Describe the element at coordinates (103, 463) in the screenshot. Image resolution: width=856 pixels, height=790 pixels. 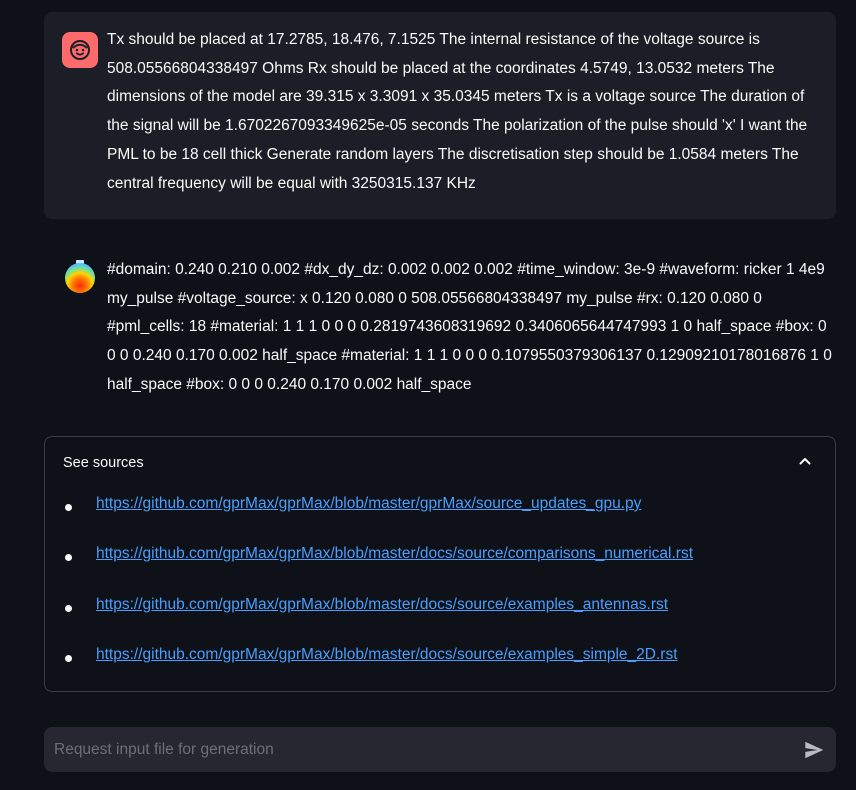
I see `sources-header: See sources` at that location.